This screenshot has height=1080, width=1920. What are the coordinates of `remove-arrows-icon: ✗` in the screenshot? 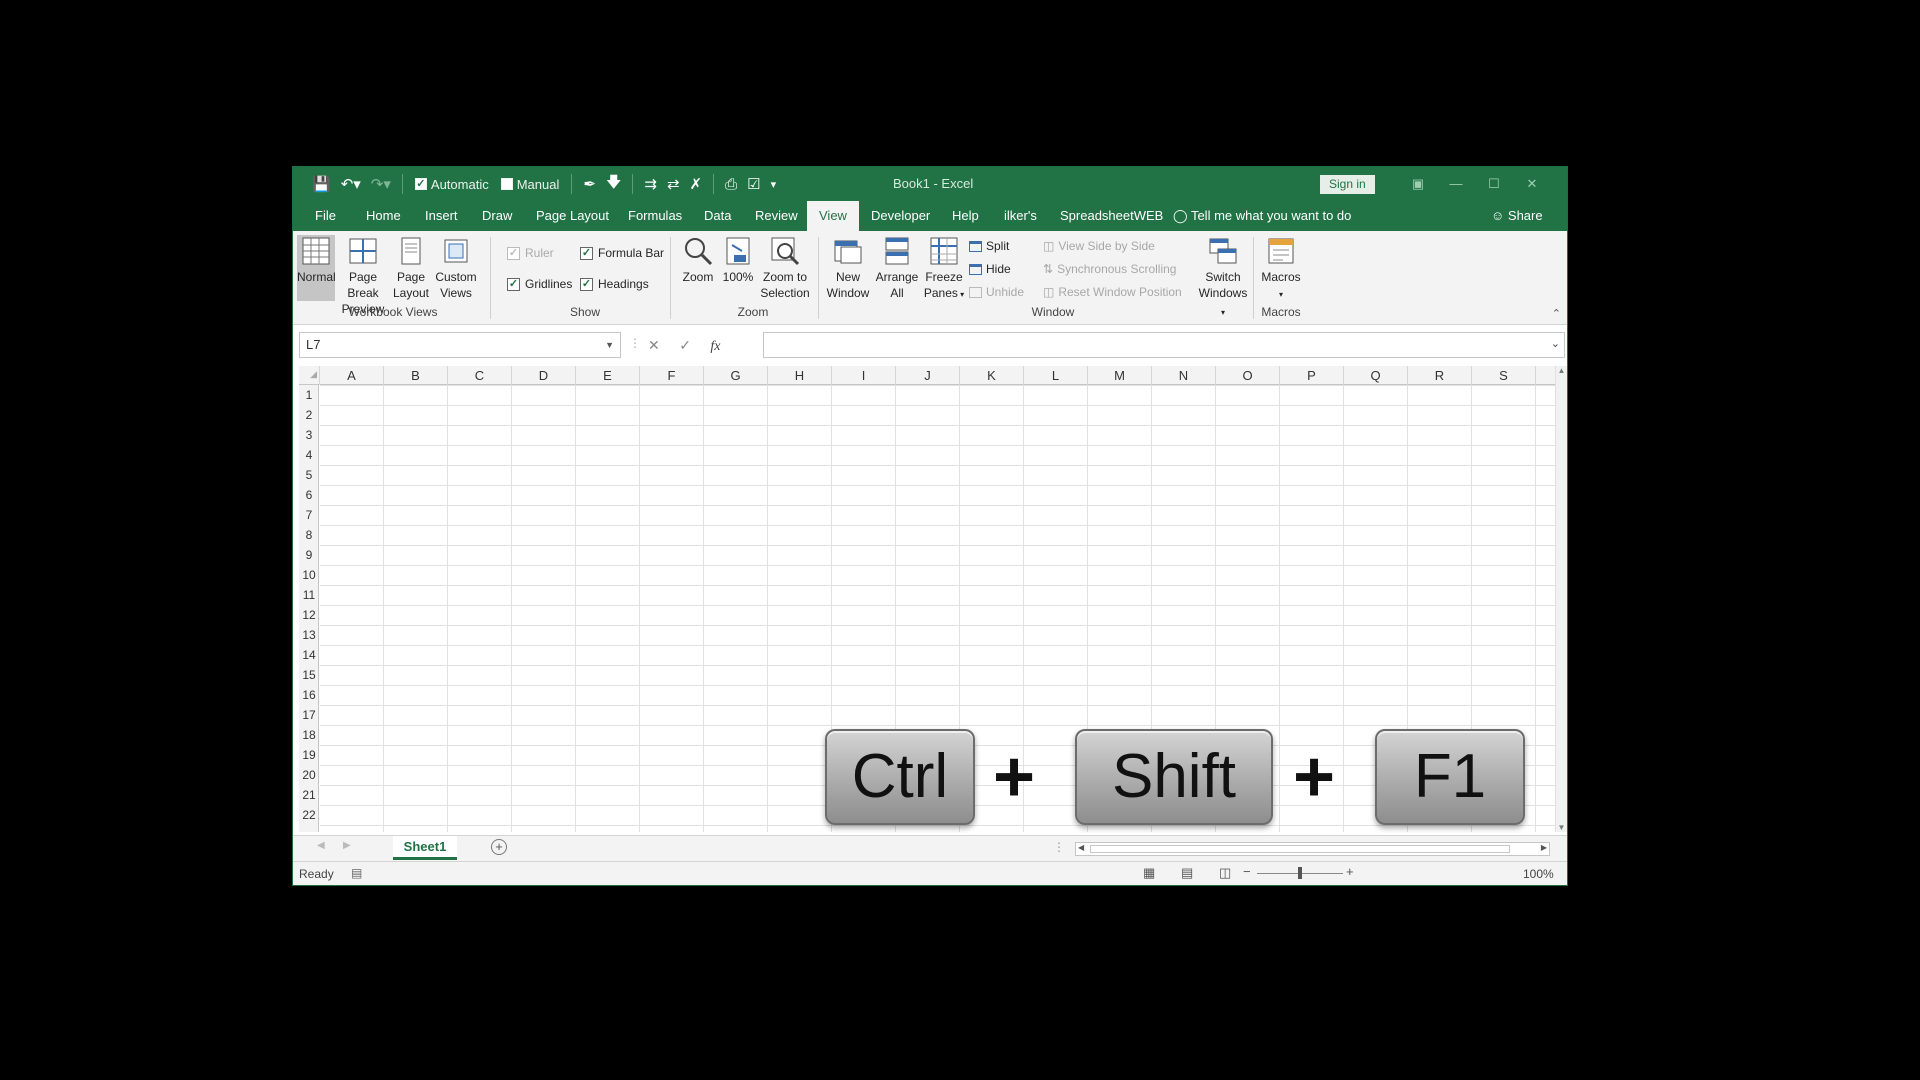 It's located at (696, 184).